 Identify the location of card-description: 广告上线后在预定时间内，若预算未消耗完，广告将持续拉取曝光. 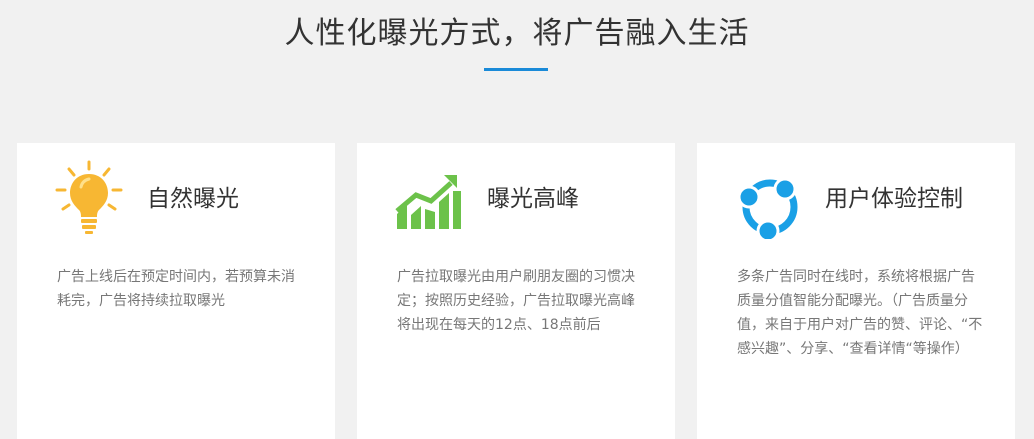
(176, 289).